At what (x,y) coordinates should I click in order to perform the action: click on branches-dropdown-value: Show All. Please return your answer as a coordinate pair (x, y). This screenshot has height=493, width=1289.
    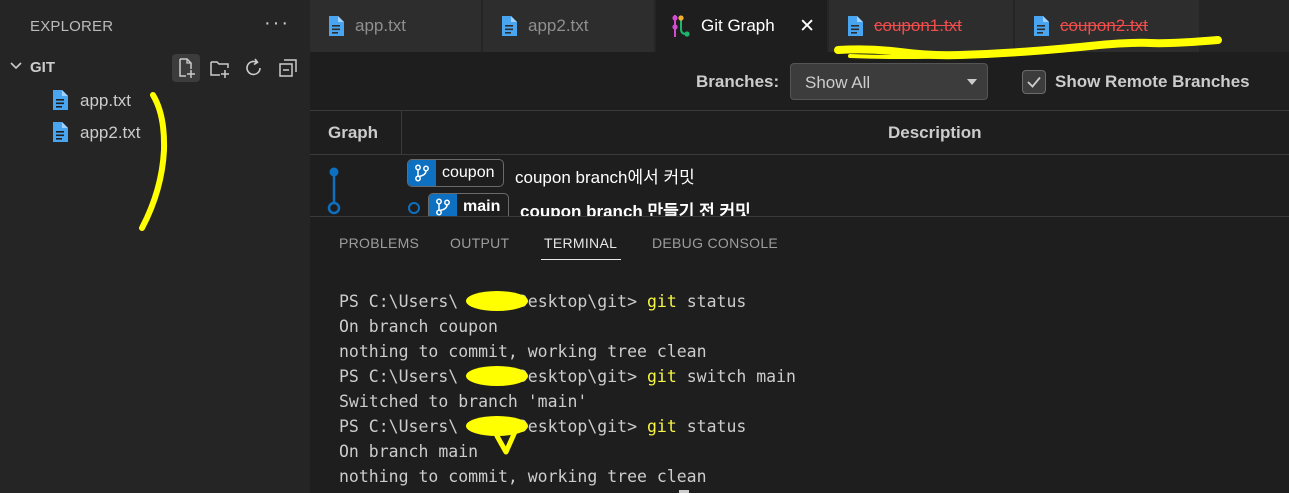
    Looking at the image, I should click on (838, 82).